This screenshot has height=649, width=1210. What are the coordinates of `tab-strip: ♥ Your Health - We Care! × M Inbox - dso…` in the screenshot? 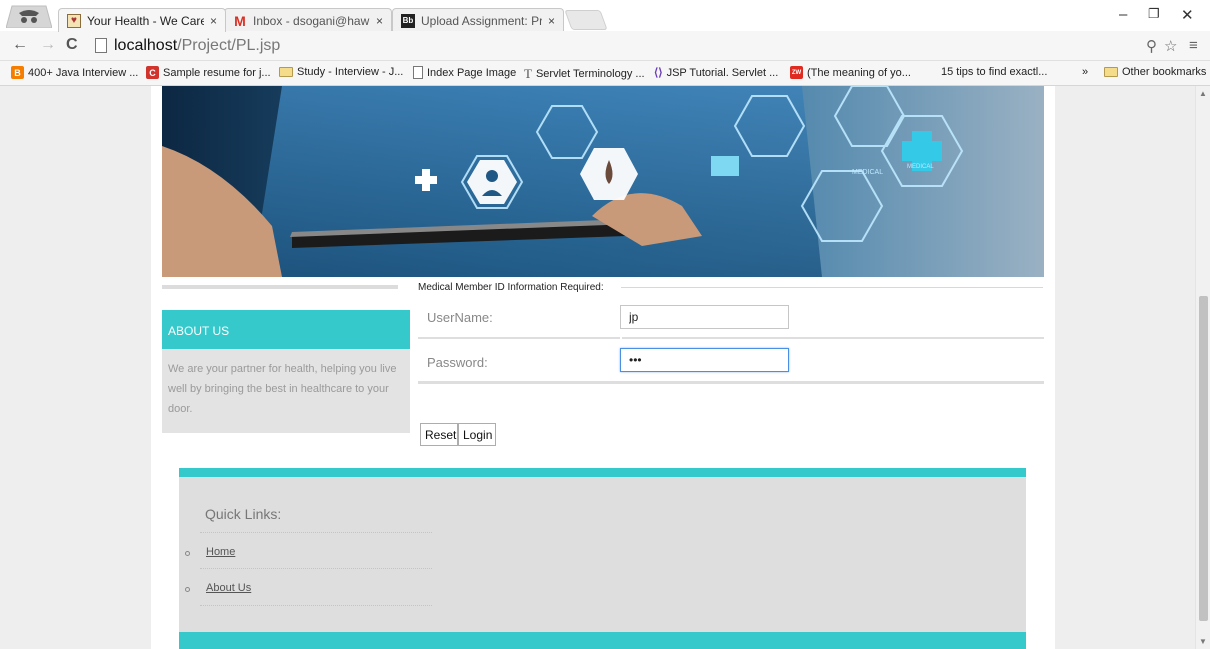 It's located at (605, 16).